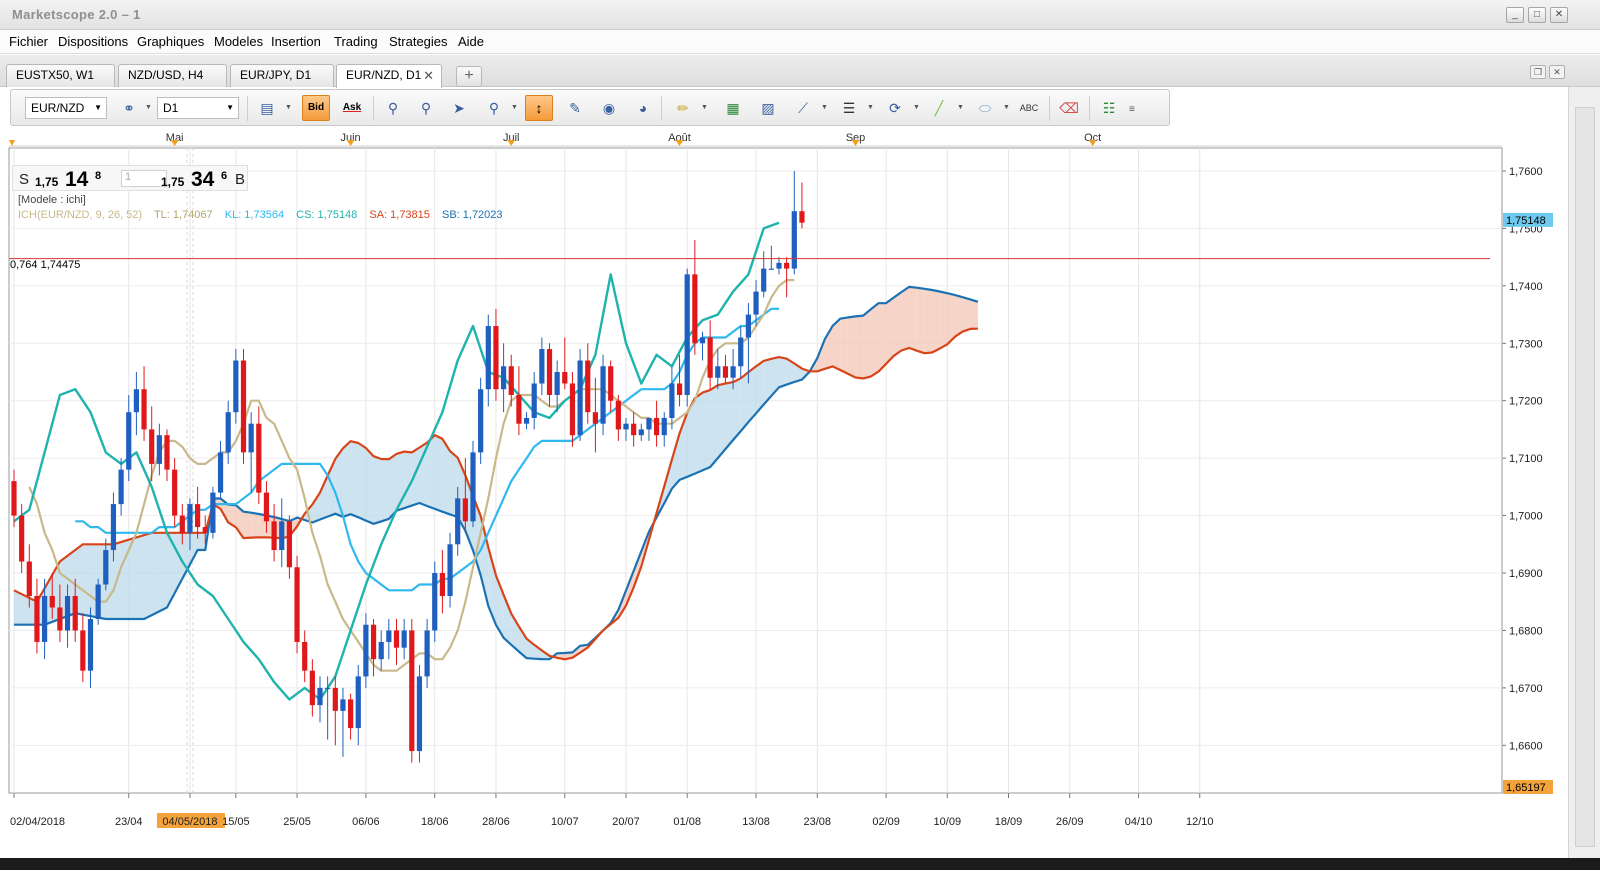  Describe the element at coordinates (1559, 15) in the screenshot. I see `close-button: ✕` at that location.